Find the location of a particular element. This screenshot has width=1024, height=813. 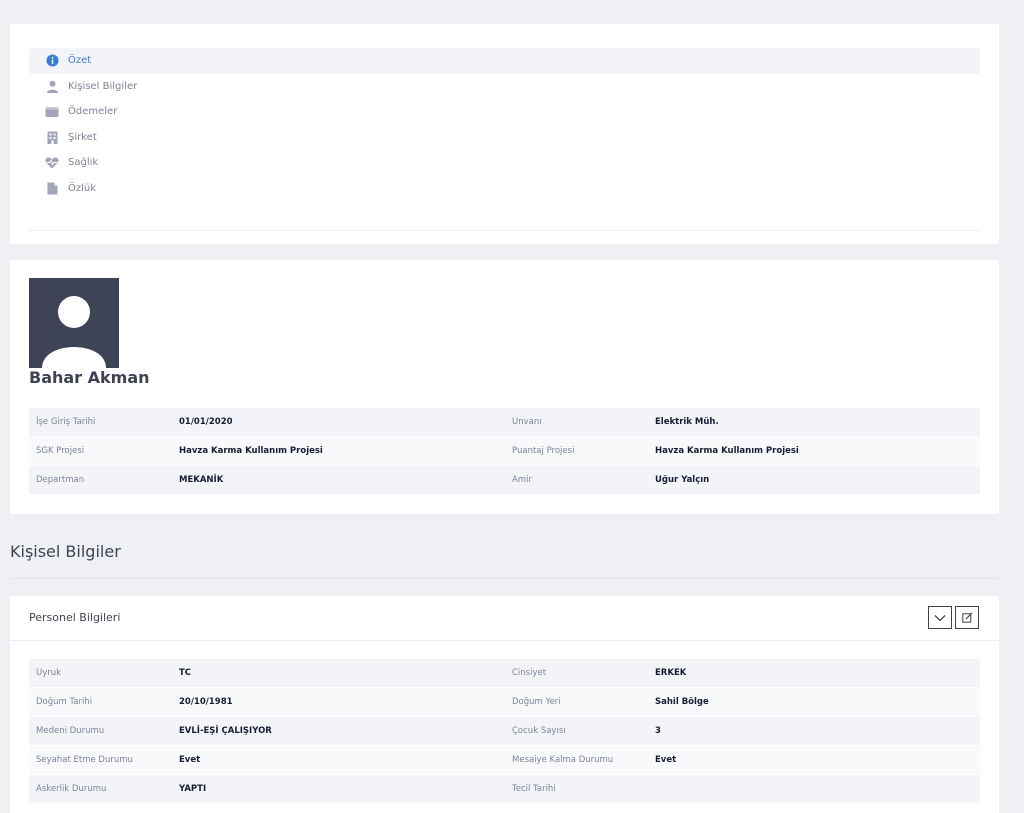

avatar is located at coordinates (74, 323).